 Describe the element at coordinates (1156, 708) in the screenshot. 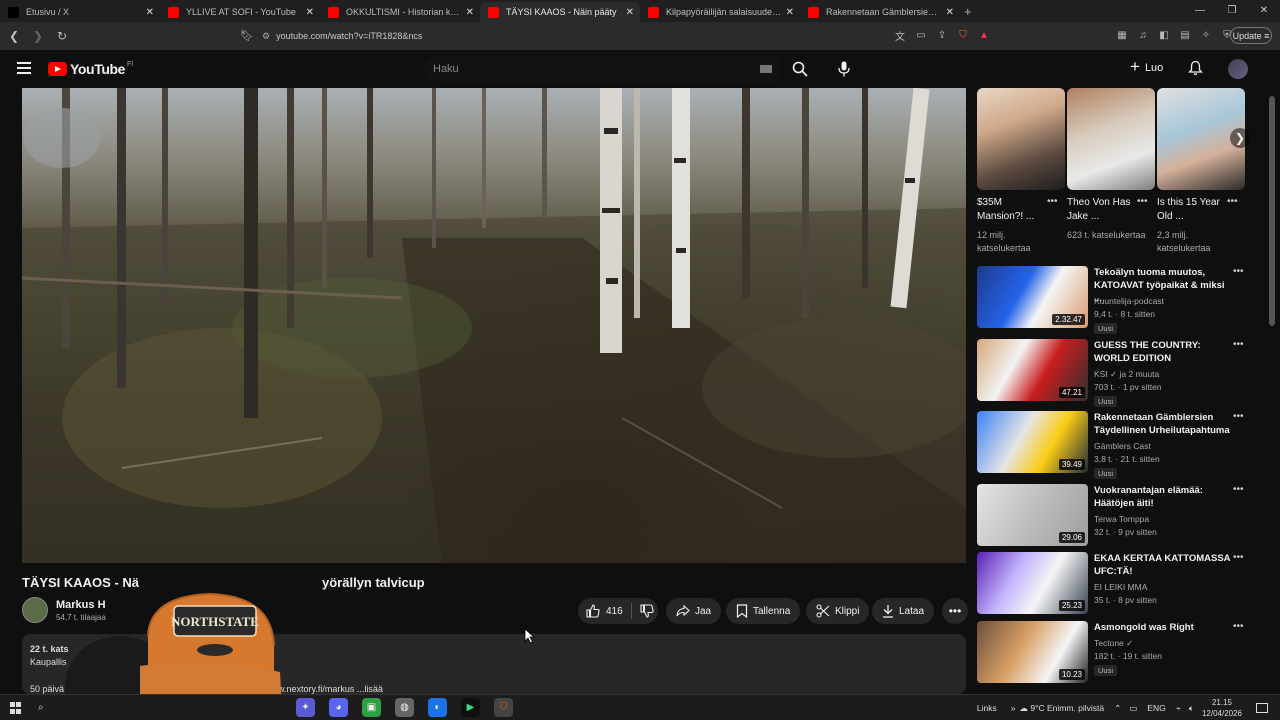

I see `language-indicator: ENG` at that location.